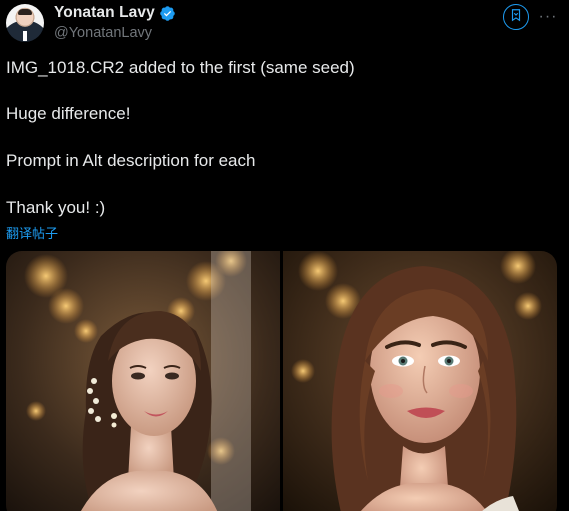 This screenshot has width=569, height=511. I want to click on avatar-shirt, so click(25, 36).